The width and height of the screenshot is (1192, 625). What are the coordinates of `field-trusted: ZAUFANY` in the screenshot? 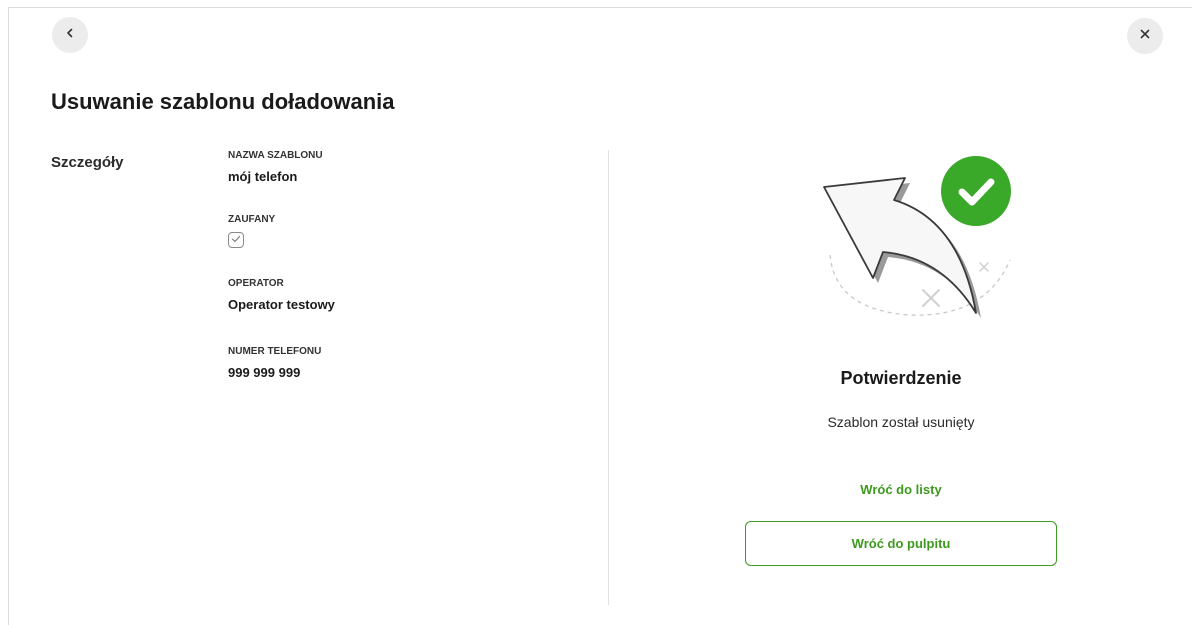 It's located at (251, 231).